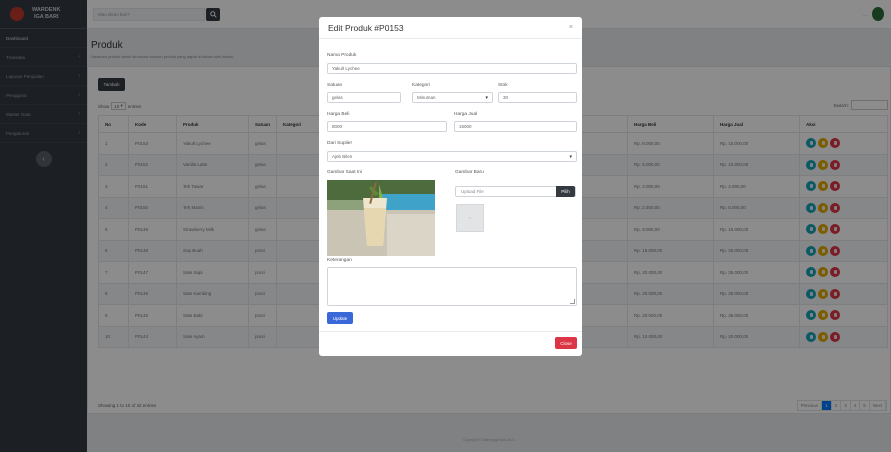 The width and height of the screenshot is (891, 452). What do you see at coordinates (450, 28) in the screenshot?
I see `modal-header: Edit Produk #P0153 ×` at bounding box center [450, 28].